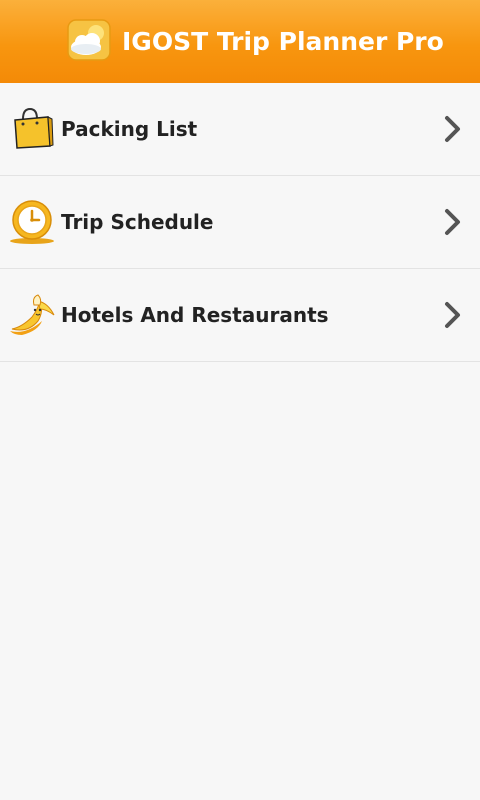 The image size is (480, 800). I want to click on cloud-sun-icon, so click(89, 40).